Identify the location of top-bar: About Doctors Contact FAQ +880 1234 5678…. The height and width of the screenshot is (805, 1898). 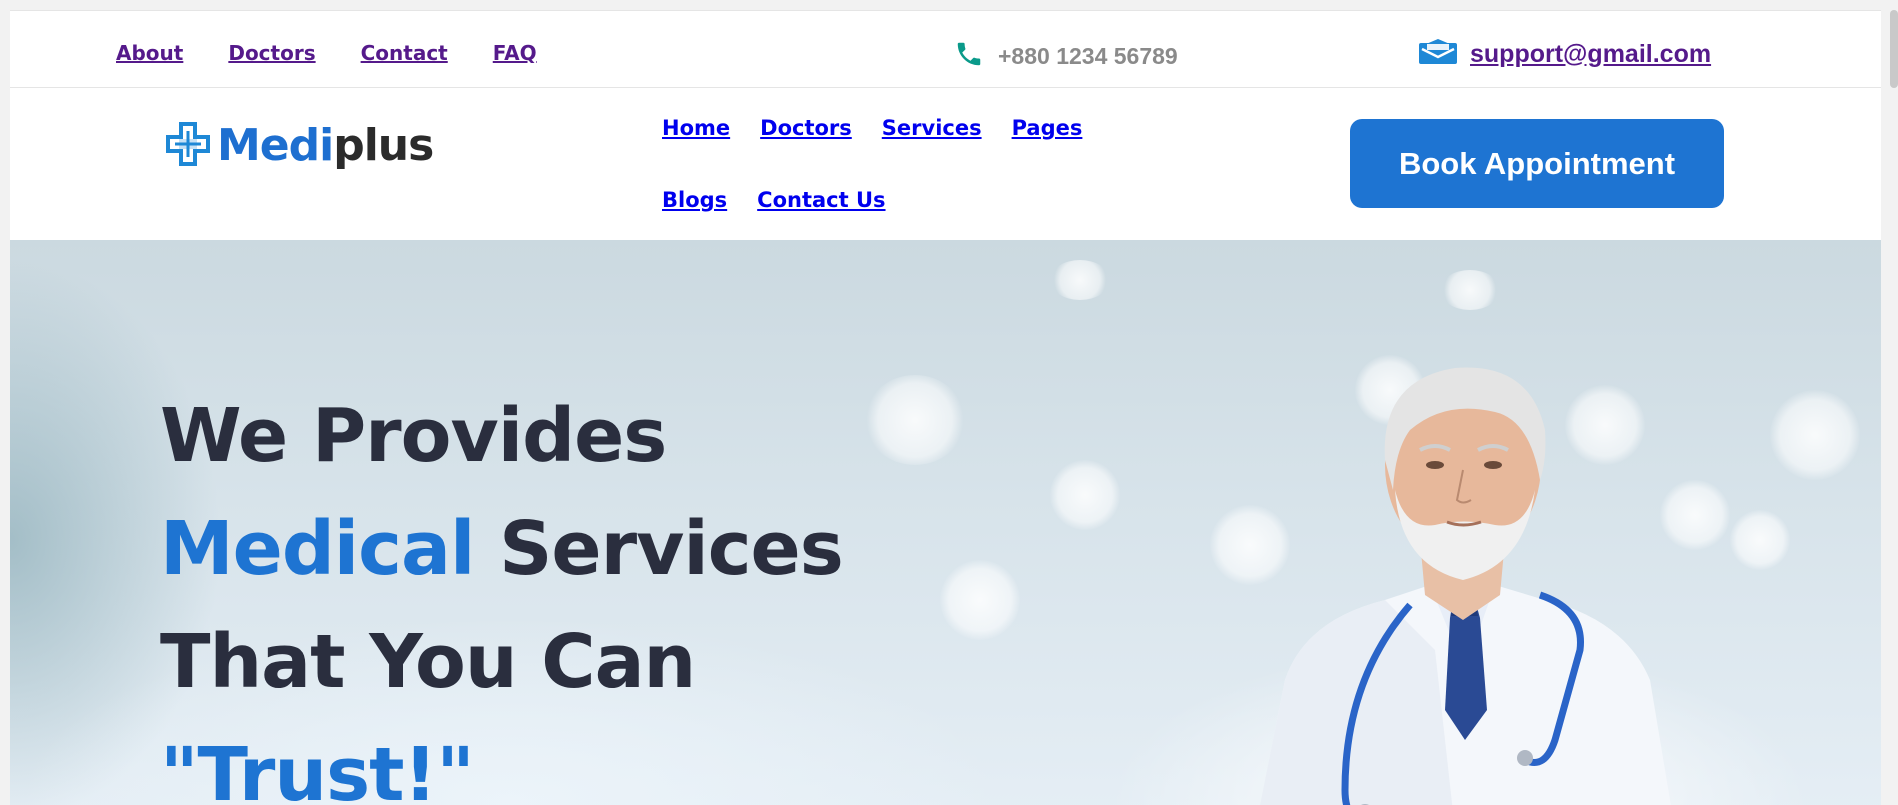
(945, 49).